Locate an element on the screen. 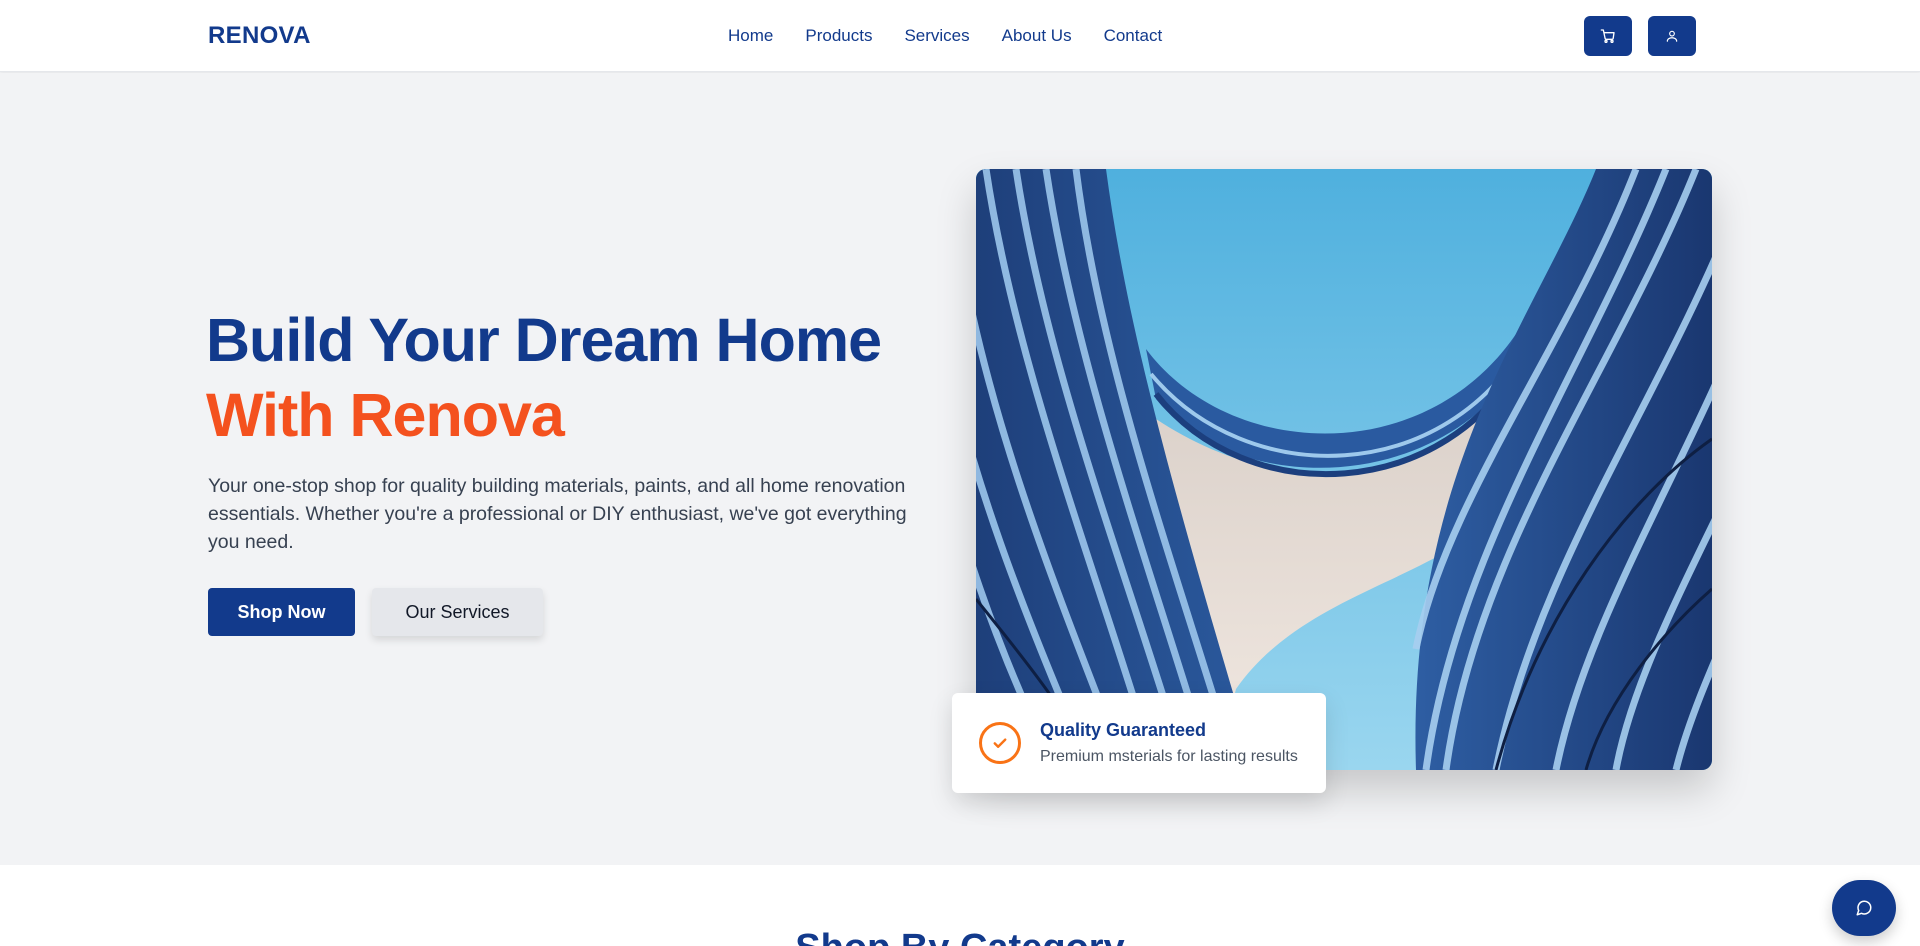  nav-products: Products is located at coordinates (838, 36).